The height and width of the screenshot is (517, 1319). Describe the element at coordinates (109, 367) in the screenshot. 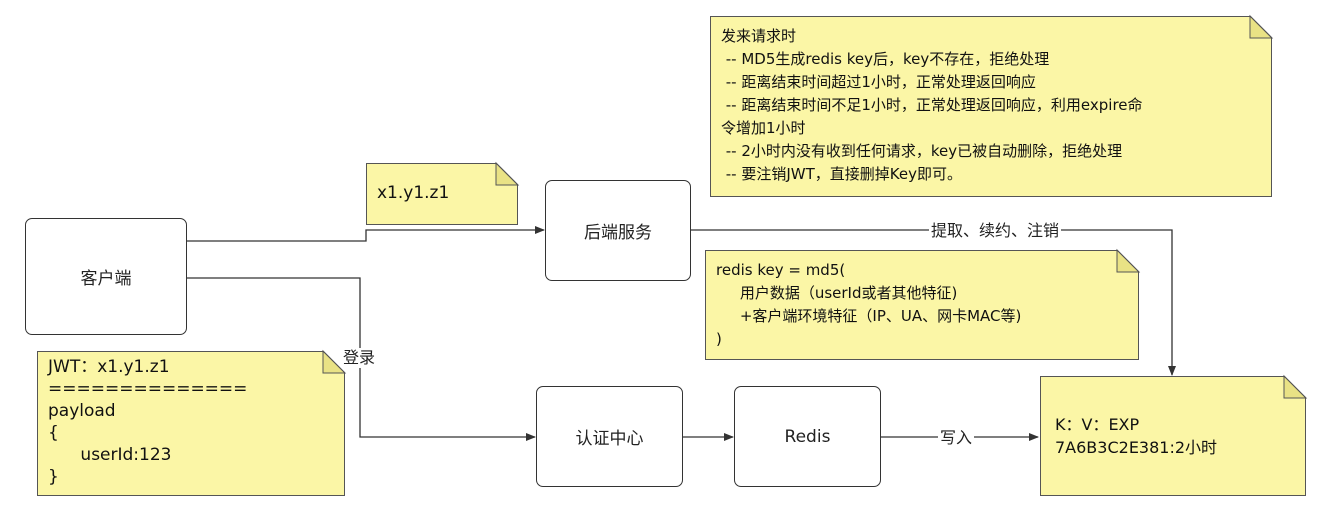

I see `note-jwt-line-0: JWT：x1.y1.z1` at that location.